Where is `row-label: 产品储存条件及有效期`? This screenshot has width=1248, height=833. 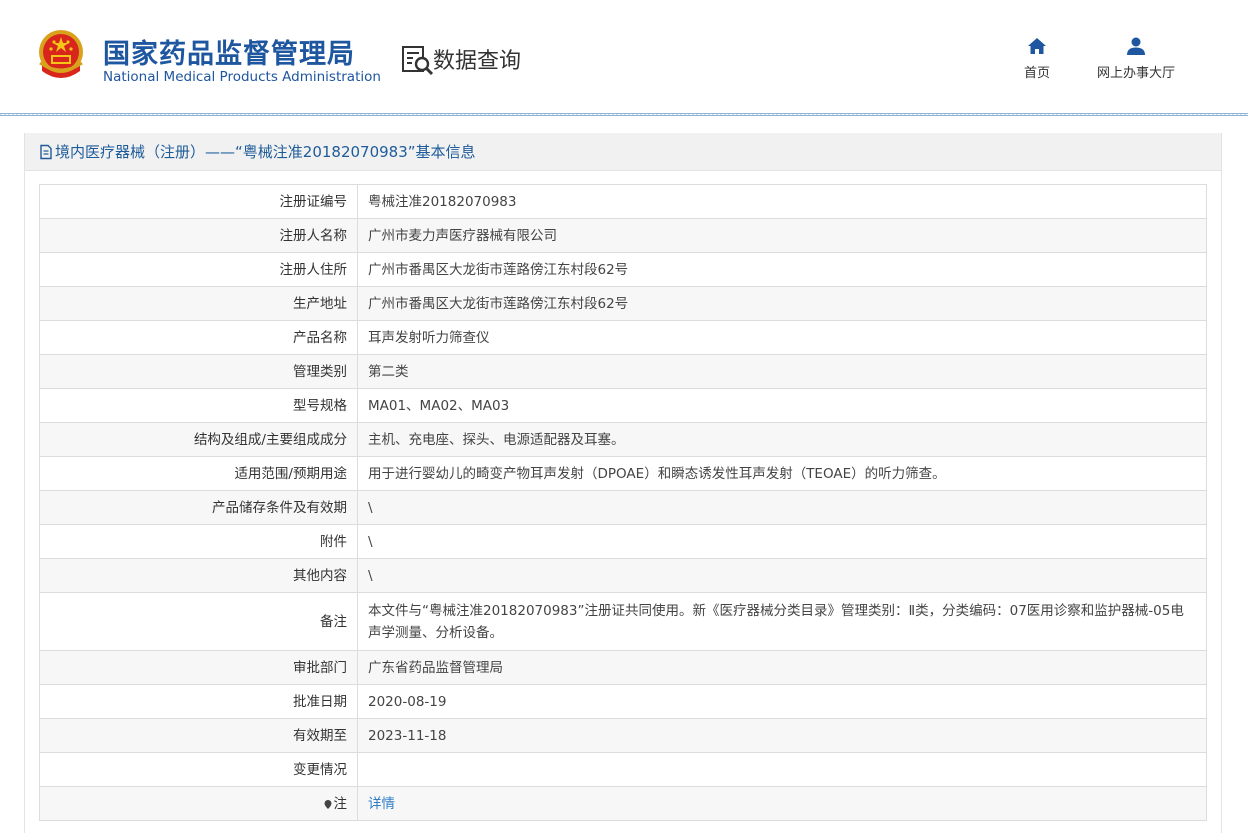
row-label: 产品储存条件及有效期 is located at coordinates (198, 507).